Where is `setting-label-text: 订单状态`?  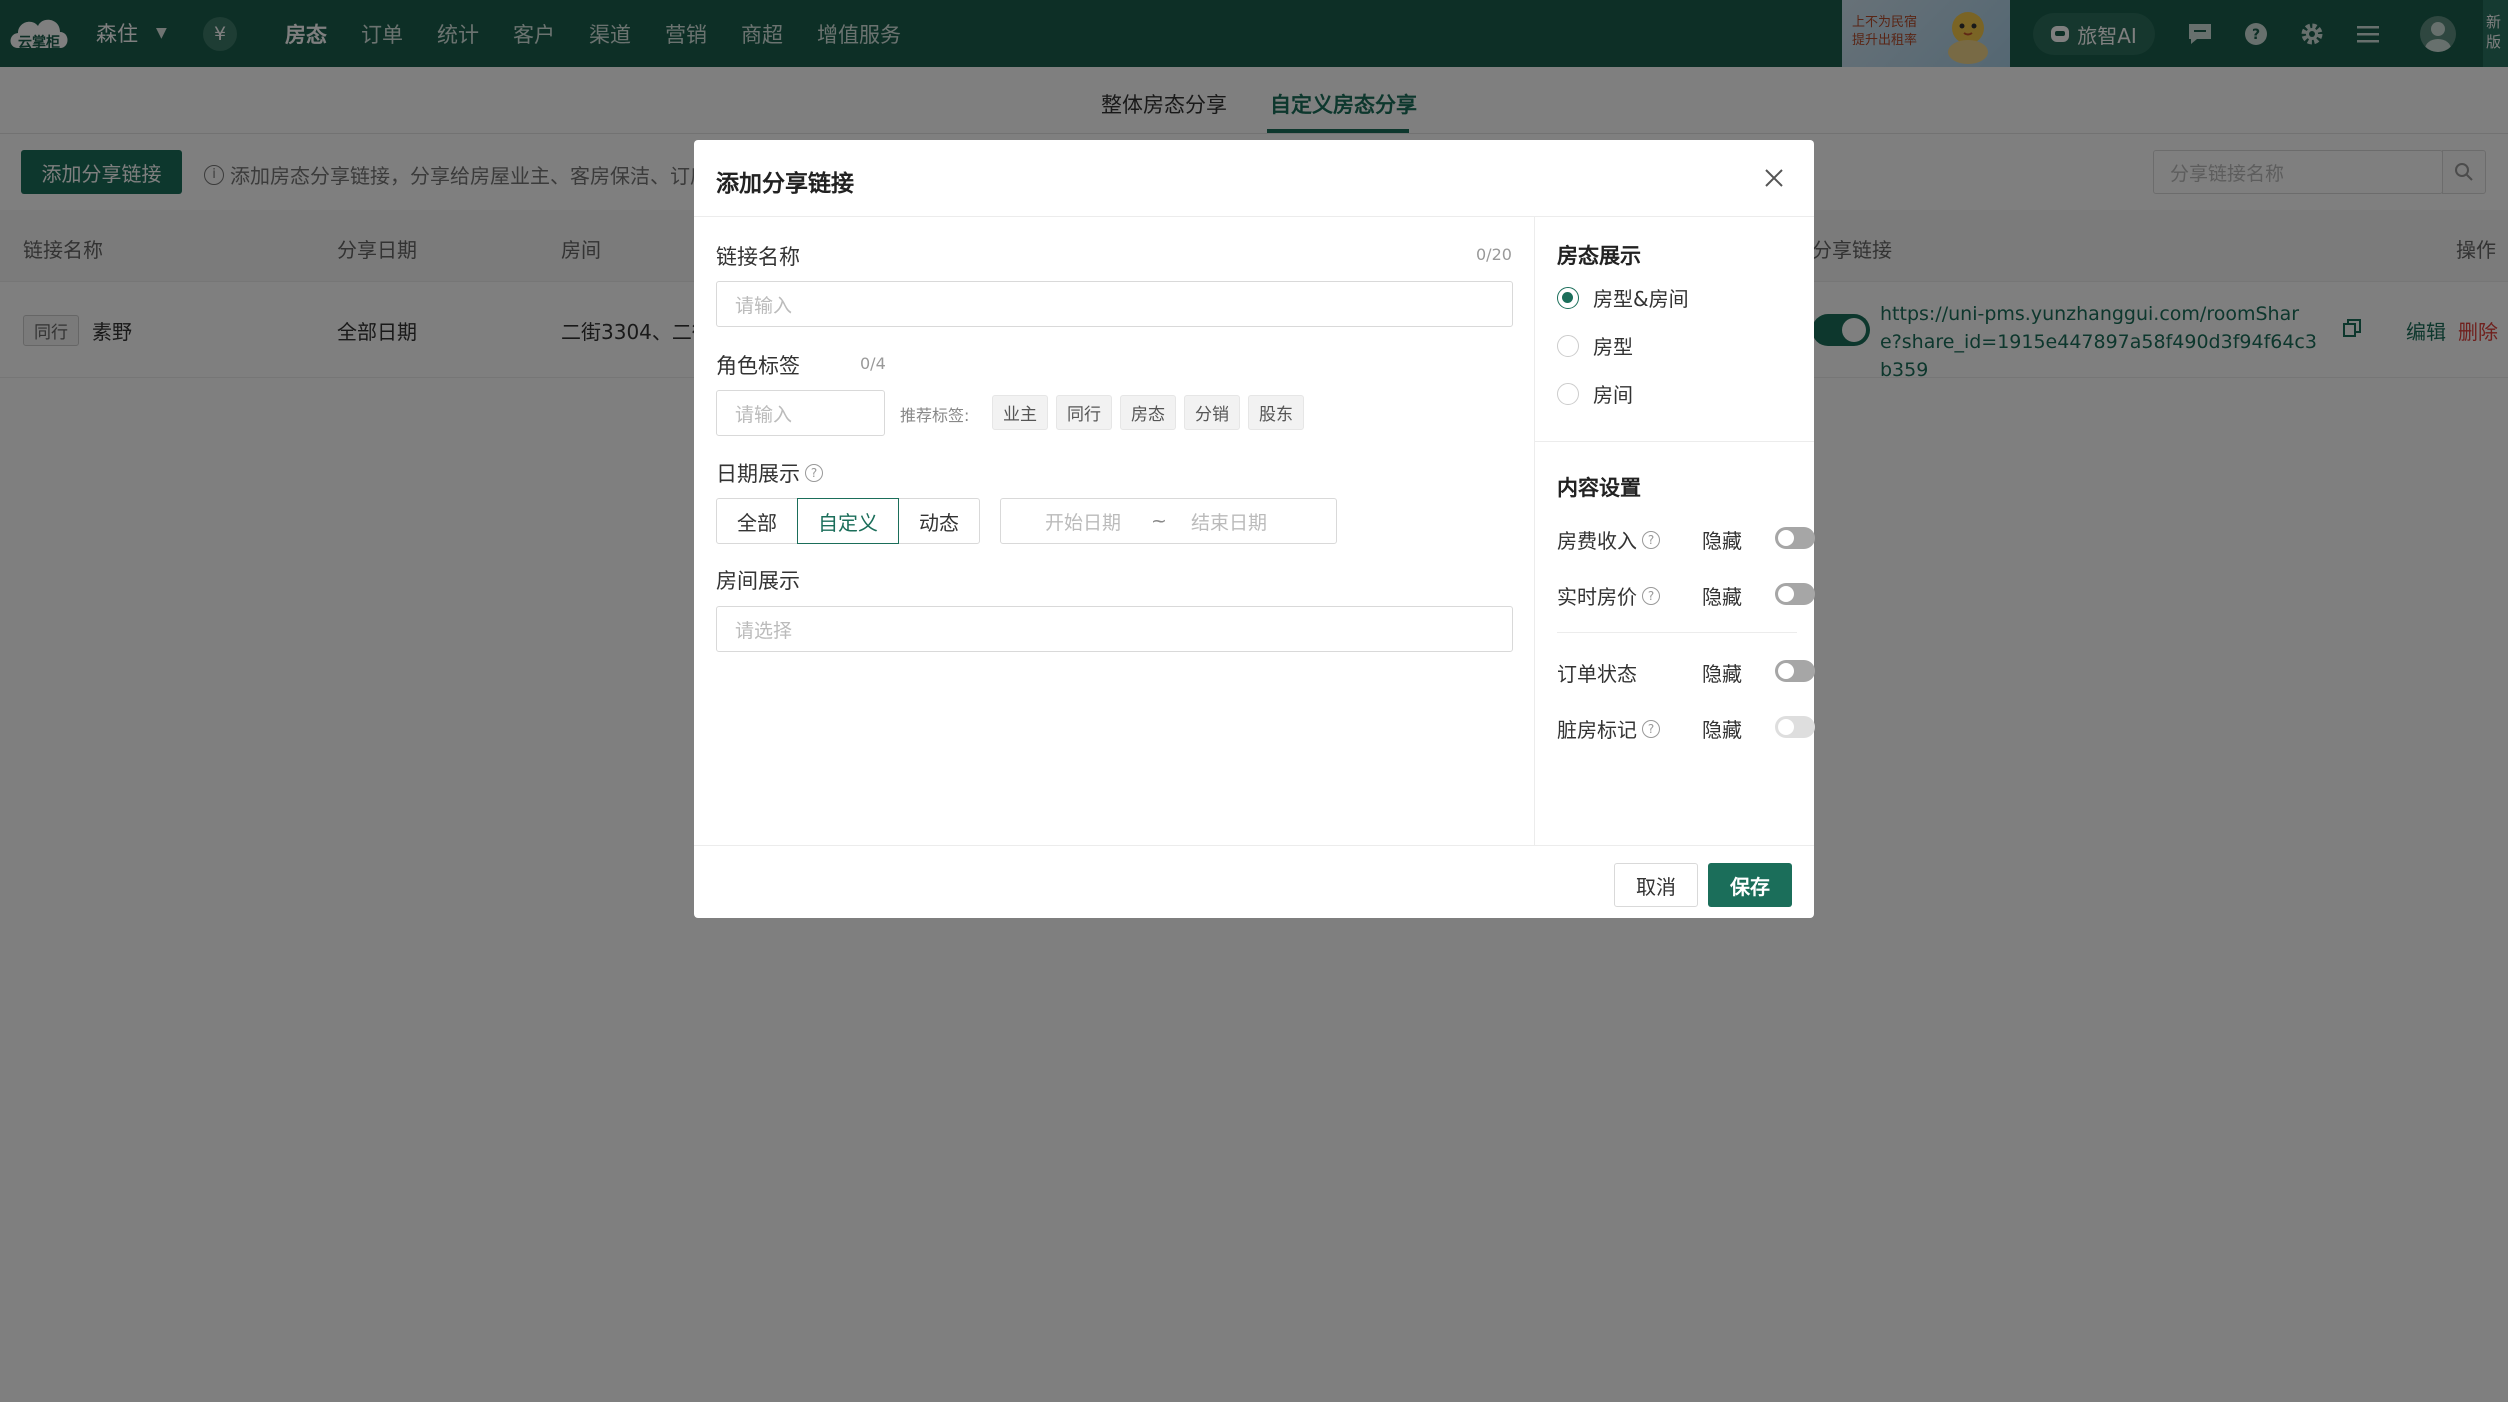 setting-label-text: 订单状态 is located at coordinates (1597, 674).